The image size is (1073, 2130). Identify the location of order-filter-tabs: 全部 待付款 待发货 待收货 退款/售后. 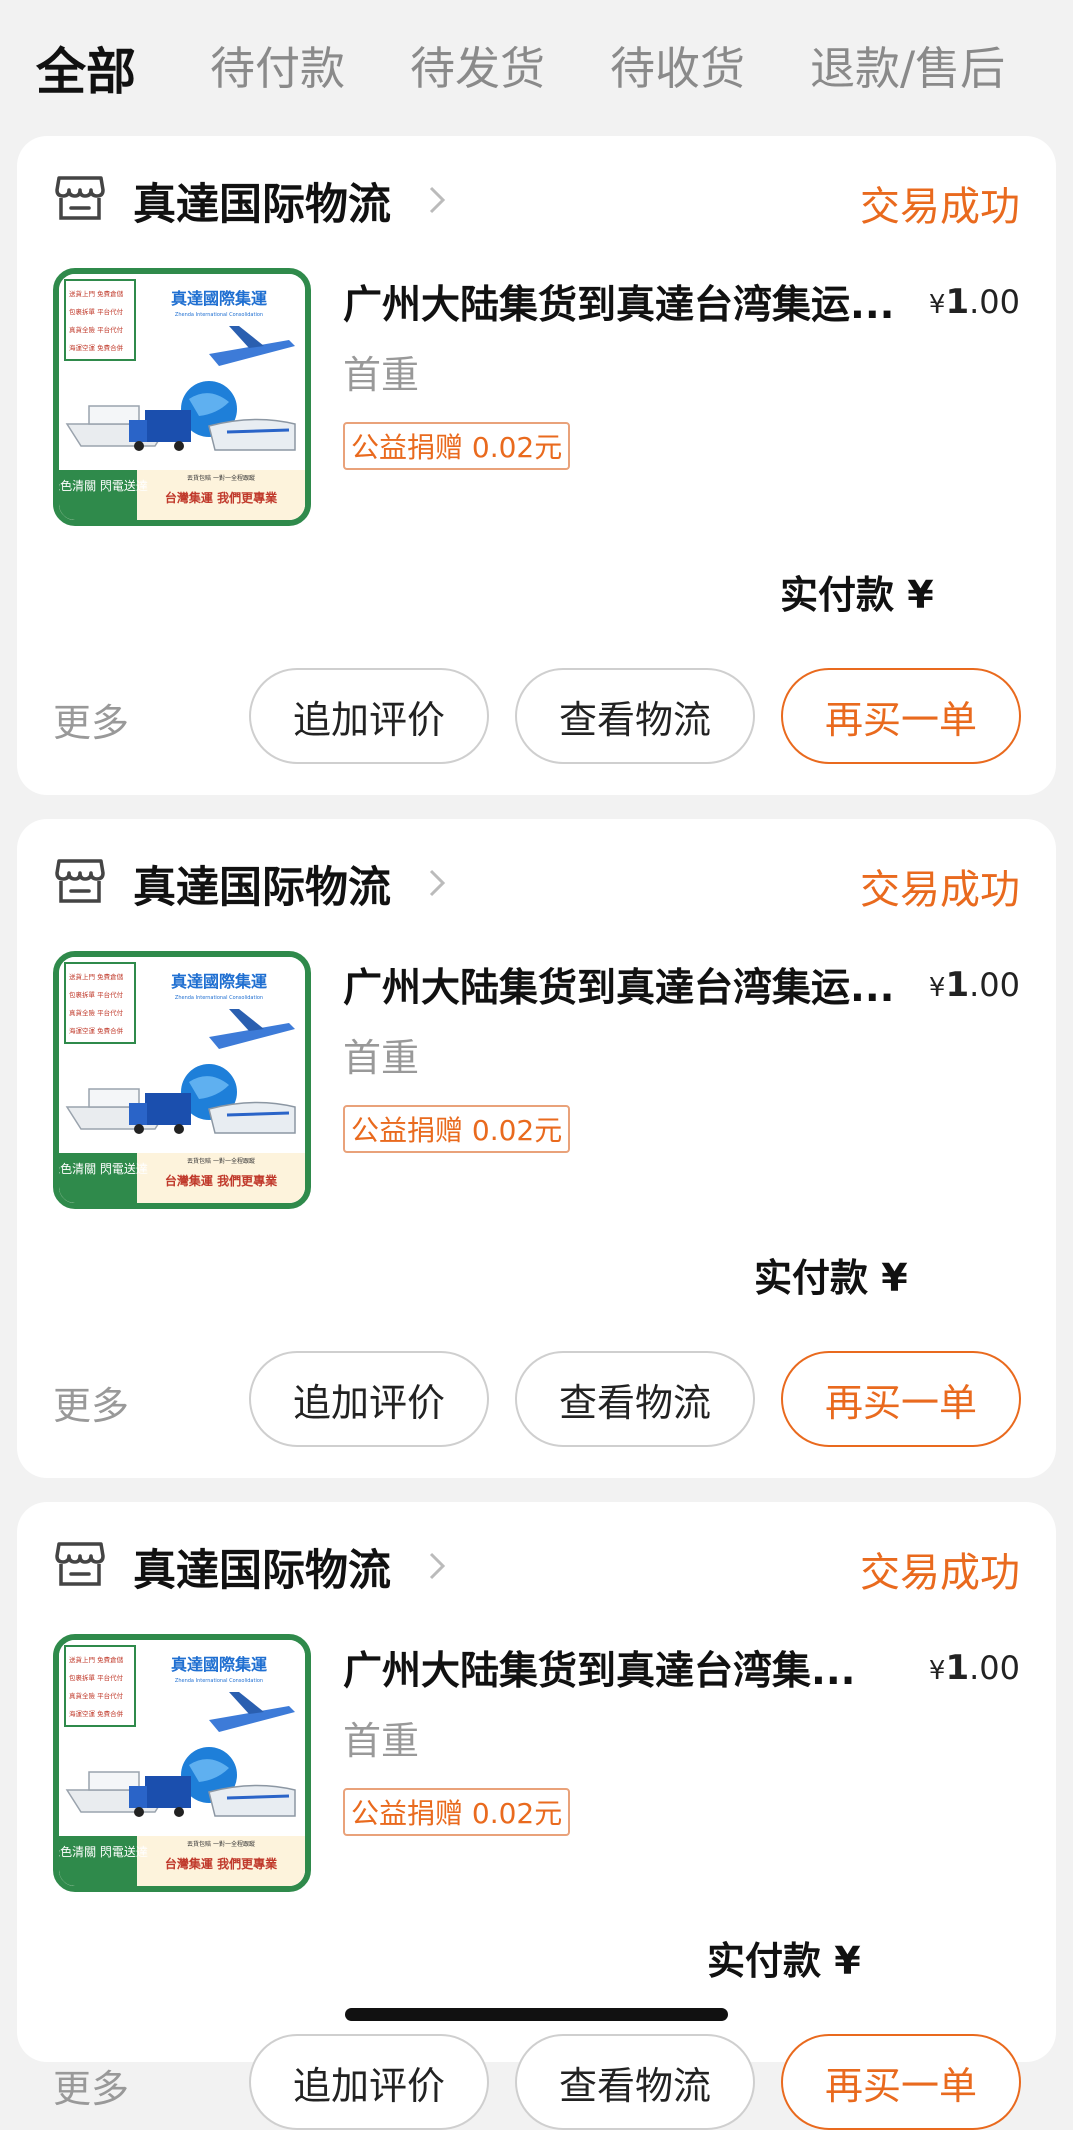
(536, 65).